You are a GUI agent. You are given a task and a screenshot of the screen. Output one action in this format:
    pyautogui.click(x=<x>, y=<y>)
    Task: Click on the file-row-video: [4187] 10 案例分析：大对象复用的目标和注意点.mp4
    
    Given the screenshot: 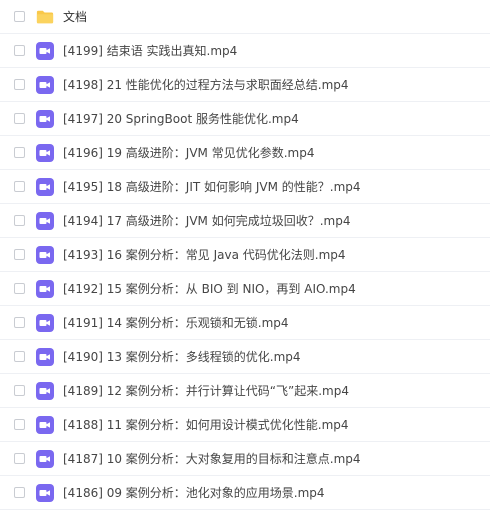 What is the action you would take?
    pyautogui.click(x=245, y=459)
    